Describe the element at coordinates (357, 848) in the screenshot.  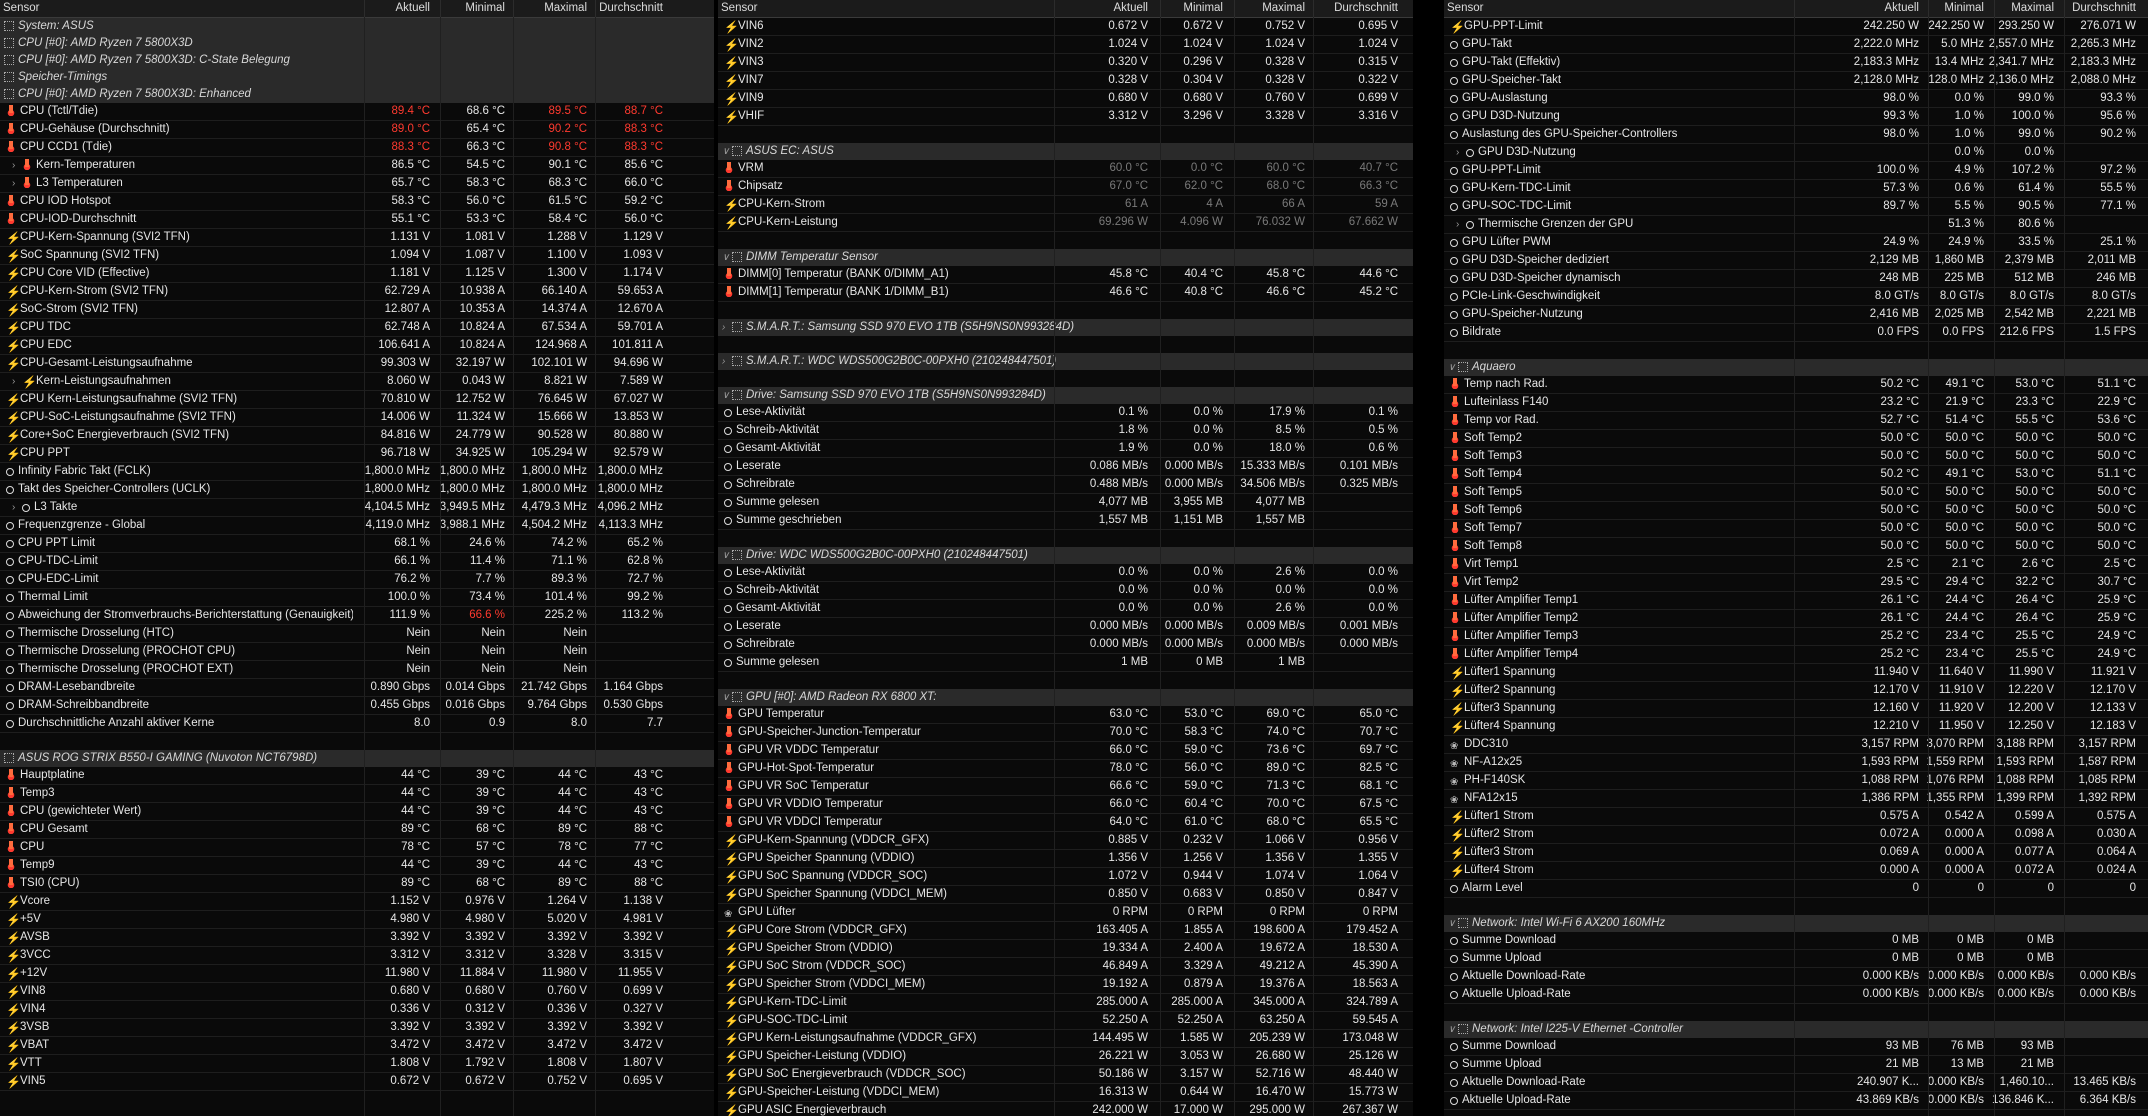
I see `sensor-row: CPU 78 °C 57 °C 78 °C 77 °C` at that location.